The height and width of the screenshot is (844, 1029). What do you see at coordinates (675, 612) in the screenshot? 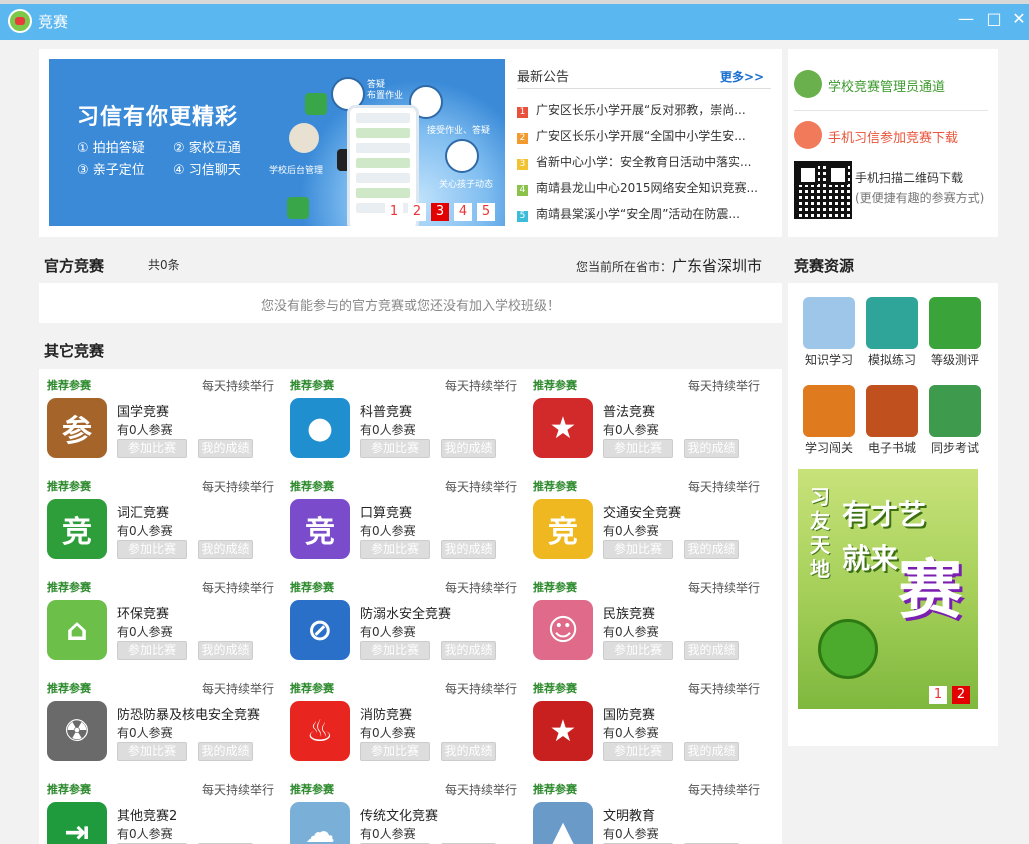
I see `competition-name: 民族竞赛` at bounding box center [675, 612].